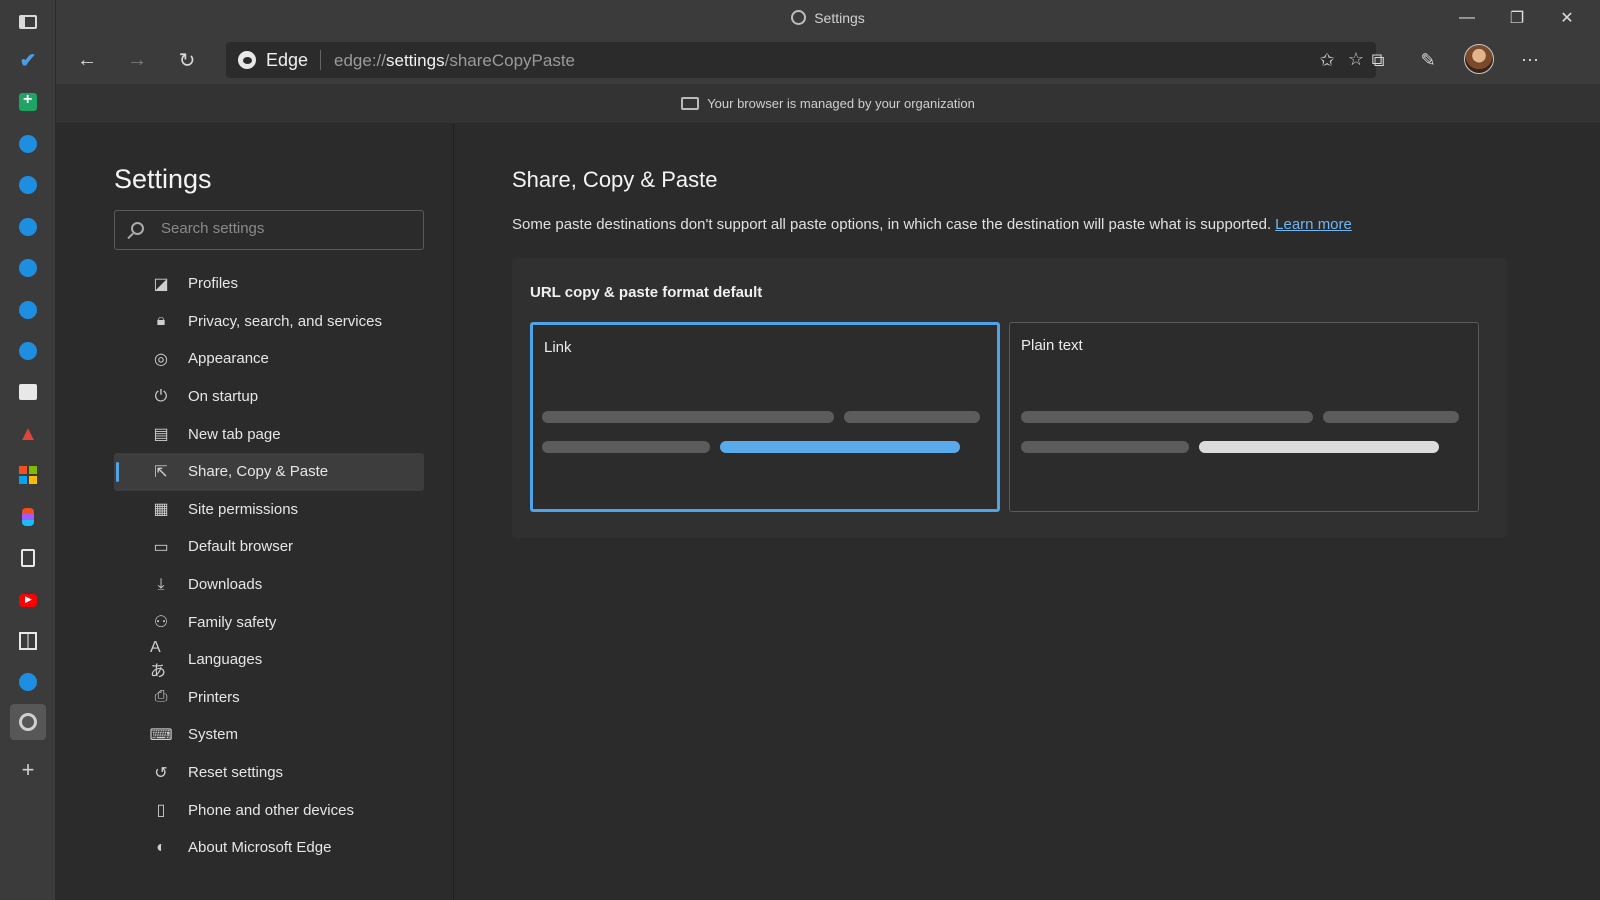 Image resolution: width=1600 pixels, height=900 pixels. What do you see at coordinates (269, 585) in the screenshot?
I see `sidebar-item-downloads: ⤓ Downloads` at bounding box center [269, 585].